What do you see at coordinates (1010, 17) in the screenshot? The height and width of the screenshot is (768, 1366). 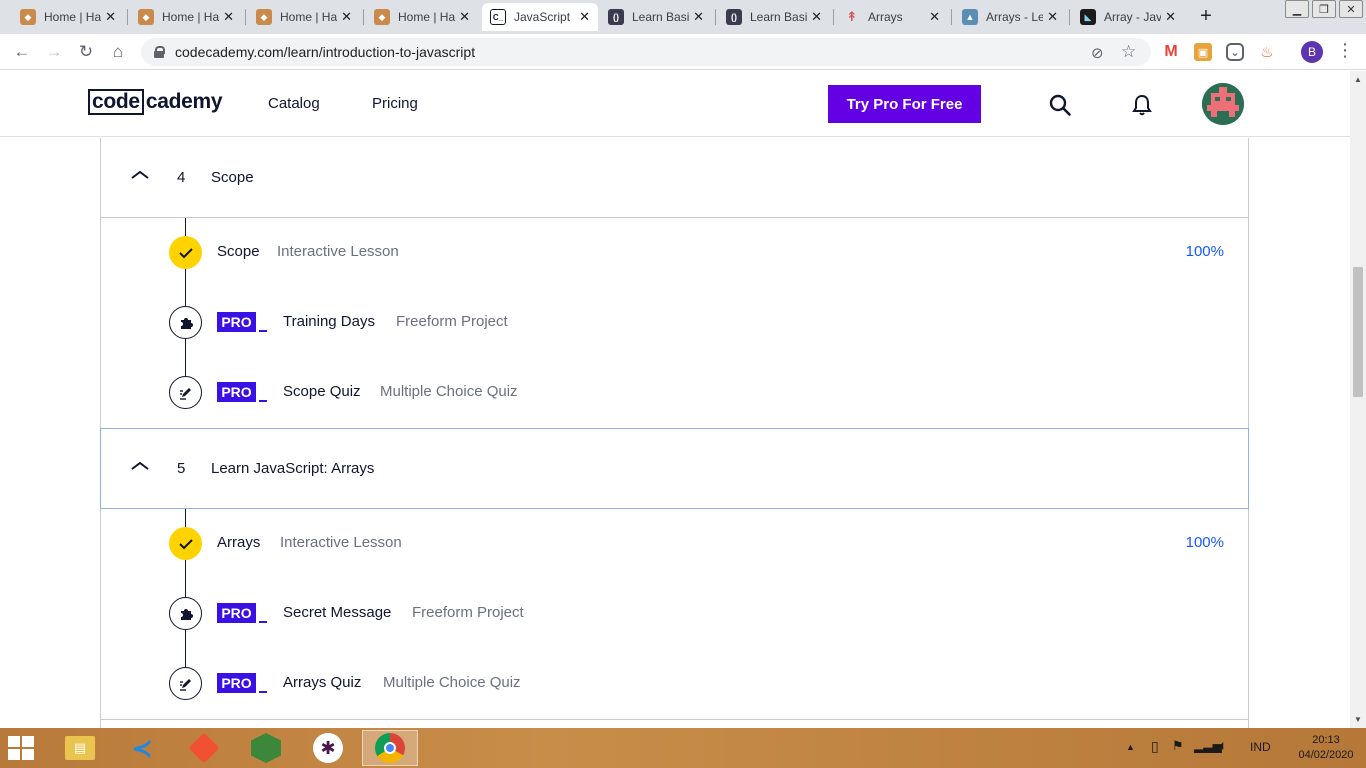 I see `browser-tab: ▲ Arrays - Le ✕` at bounding box center [1010, 17].